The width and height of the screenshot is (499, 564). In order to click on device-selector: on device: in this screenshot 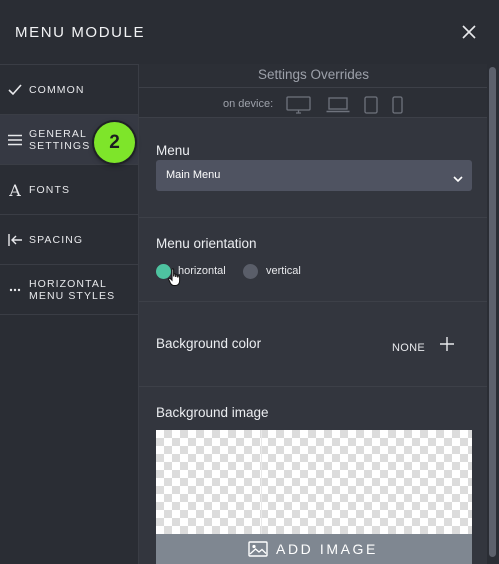, I will do `click(313, 103)`.